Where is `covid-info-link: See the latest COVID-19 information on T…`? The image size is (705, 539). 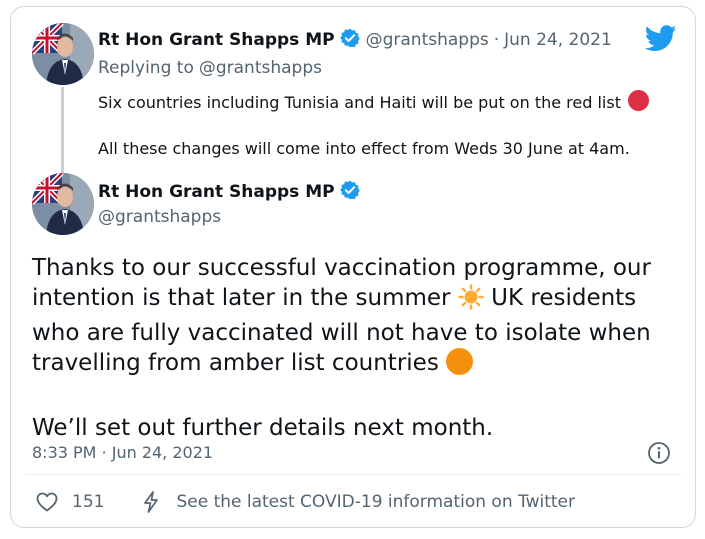
covid-info-link: See the latest COVID-19 information on T… is located at coordinates (375, 502).